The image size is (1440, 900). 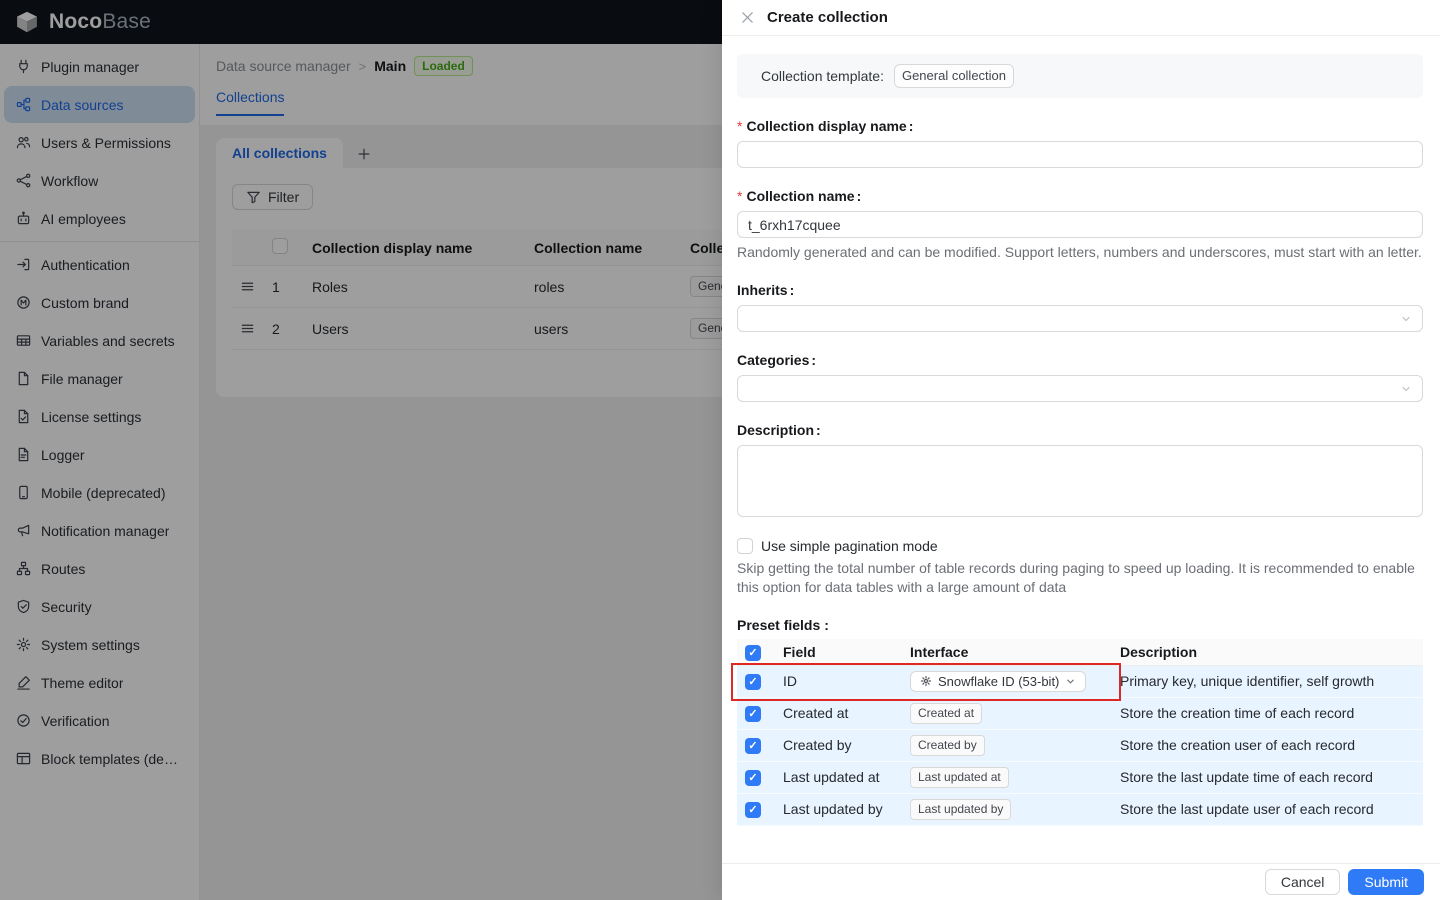 I want to click on preset-select-all-header: ✓, so click(x=756, y=652).